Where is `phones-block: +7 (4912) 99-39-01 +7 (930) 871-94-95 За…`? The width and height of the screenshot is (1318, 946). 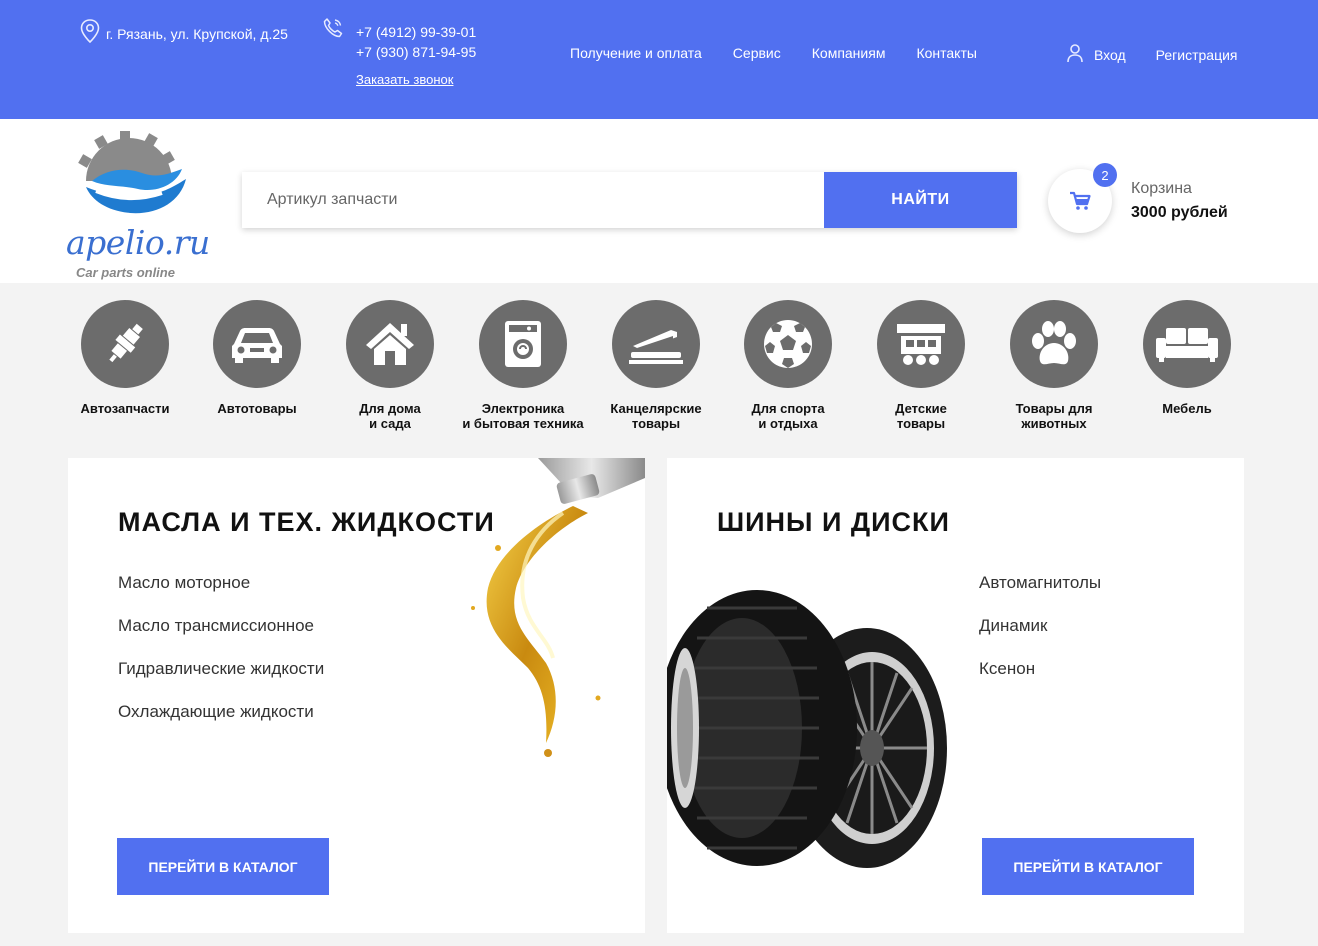
phones-block: +7 (4912) 99-39-01 +7 (930) 871-94-95 За… is located at coordinates (399, 52).